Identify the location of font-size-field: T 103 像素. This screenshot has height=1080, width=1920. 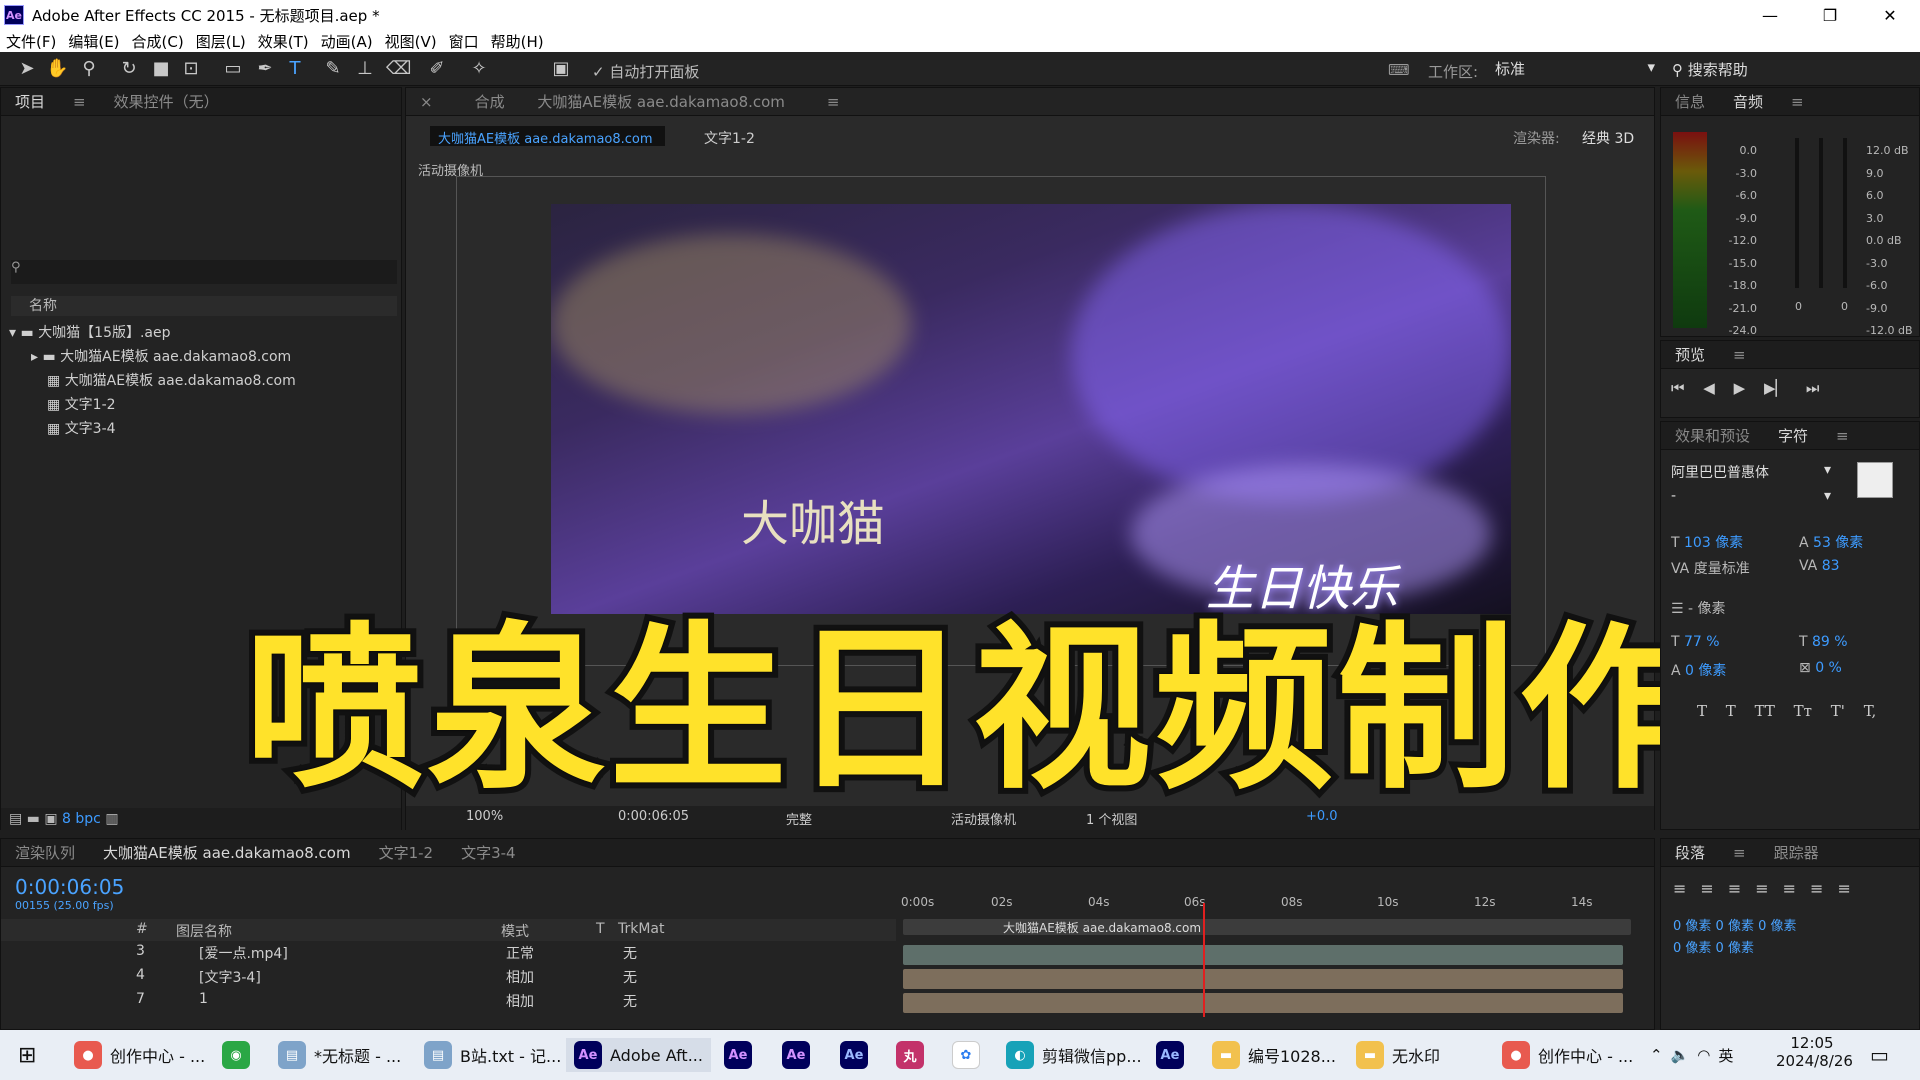
(1707, 542).